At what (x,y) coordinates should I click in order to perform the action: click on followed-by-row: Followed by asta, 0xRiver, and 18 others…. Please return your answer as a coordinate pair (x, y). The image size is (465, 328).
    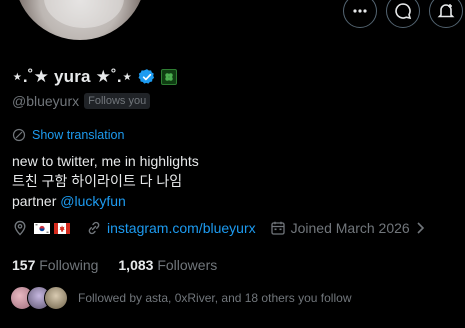
    Looking at the image, I should click on (180, 298).